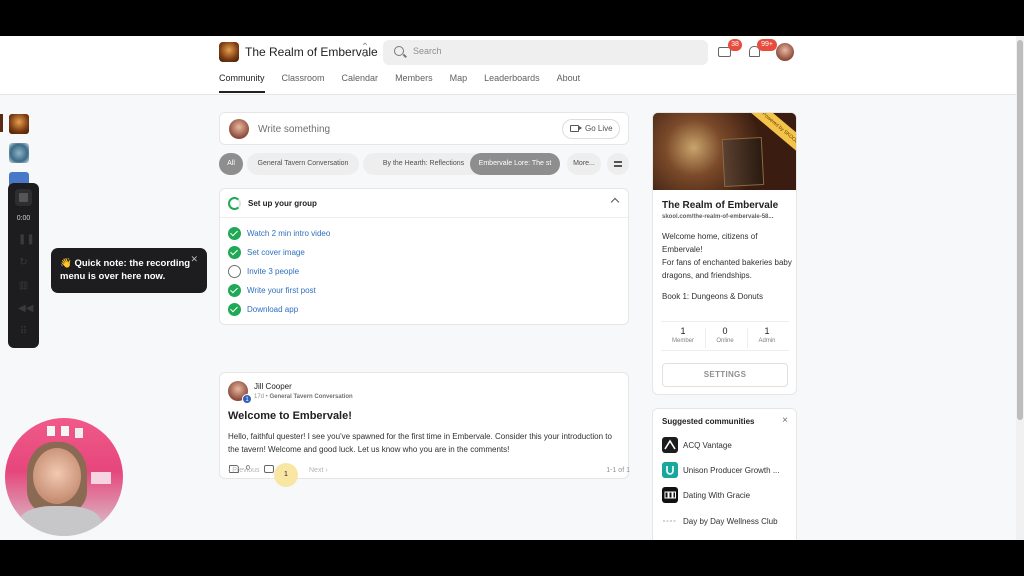  I want to click on webcam-person-face, so click(57, 476).